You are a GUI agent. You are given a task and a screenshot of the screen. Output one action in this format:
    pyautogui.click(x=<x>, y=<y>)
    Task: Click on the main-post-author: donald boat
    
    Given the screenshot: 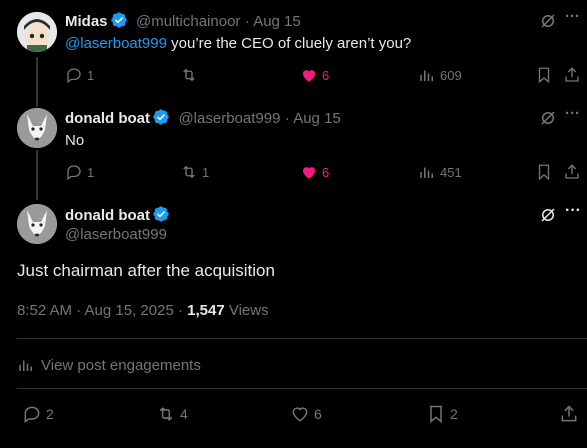 What is the action you would take?
    pyautogui.click(x=117, y=215)
    